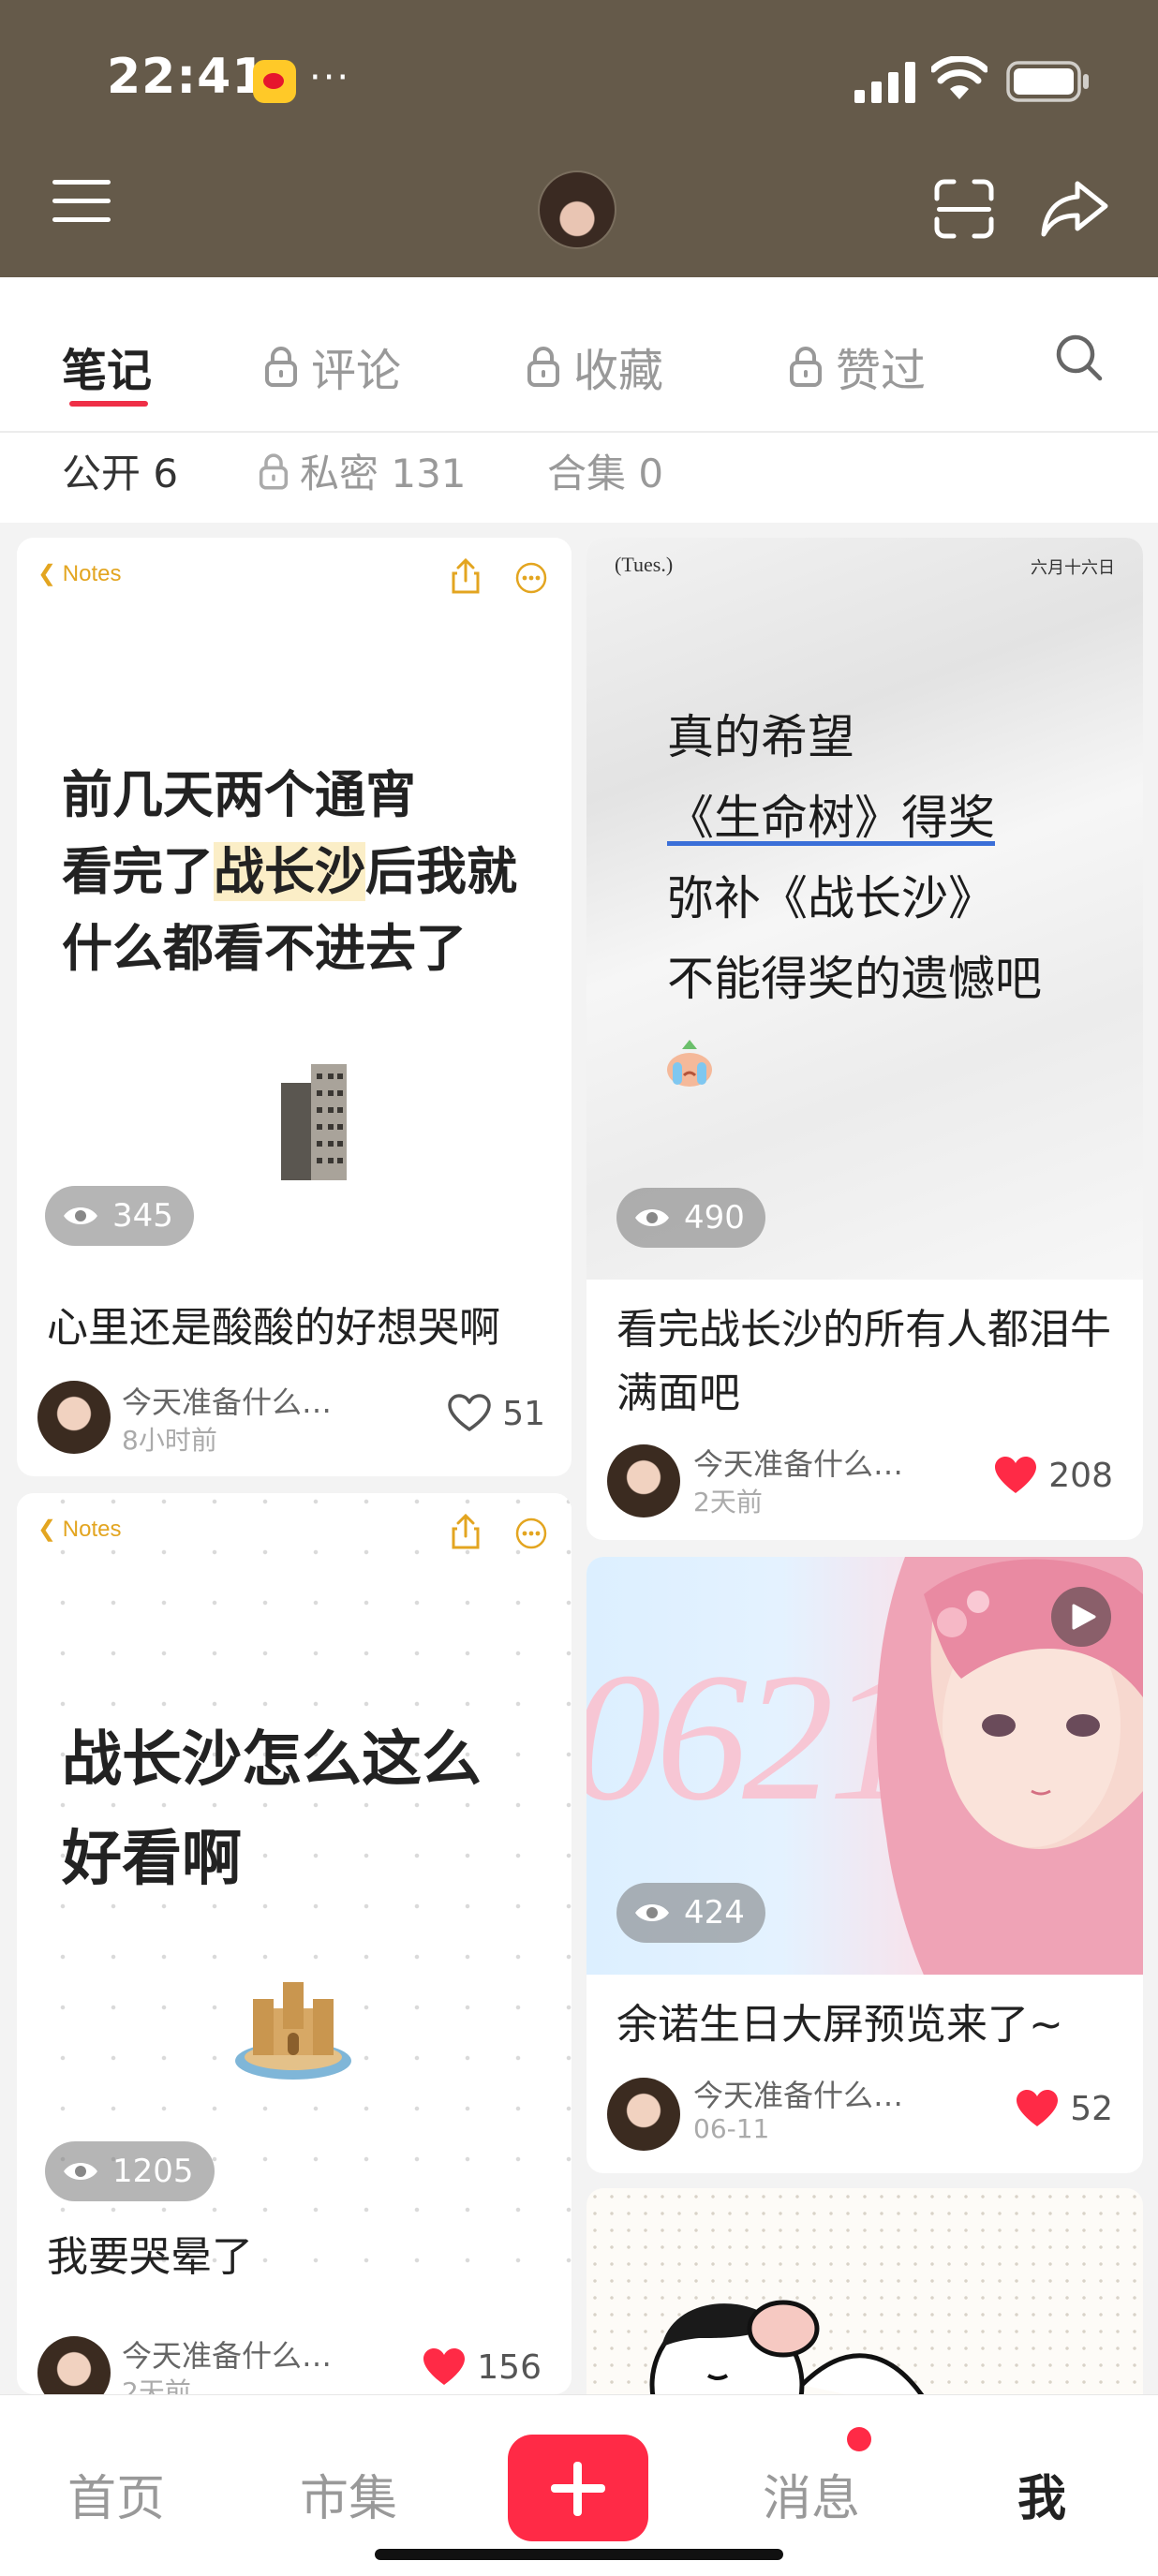  Describe the element at coordinates (690, 1063) in the screenshot. I see `crying-emoji-icon` at that location.